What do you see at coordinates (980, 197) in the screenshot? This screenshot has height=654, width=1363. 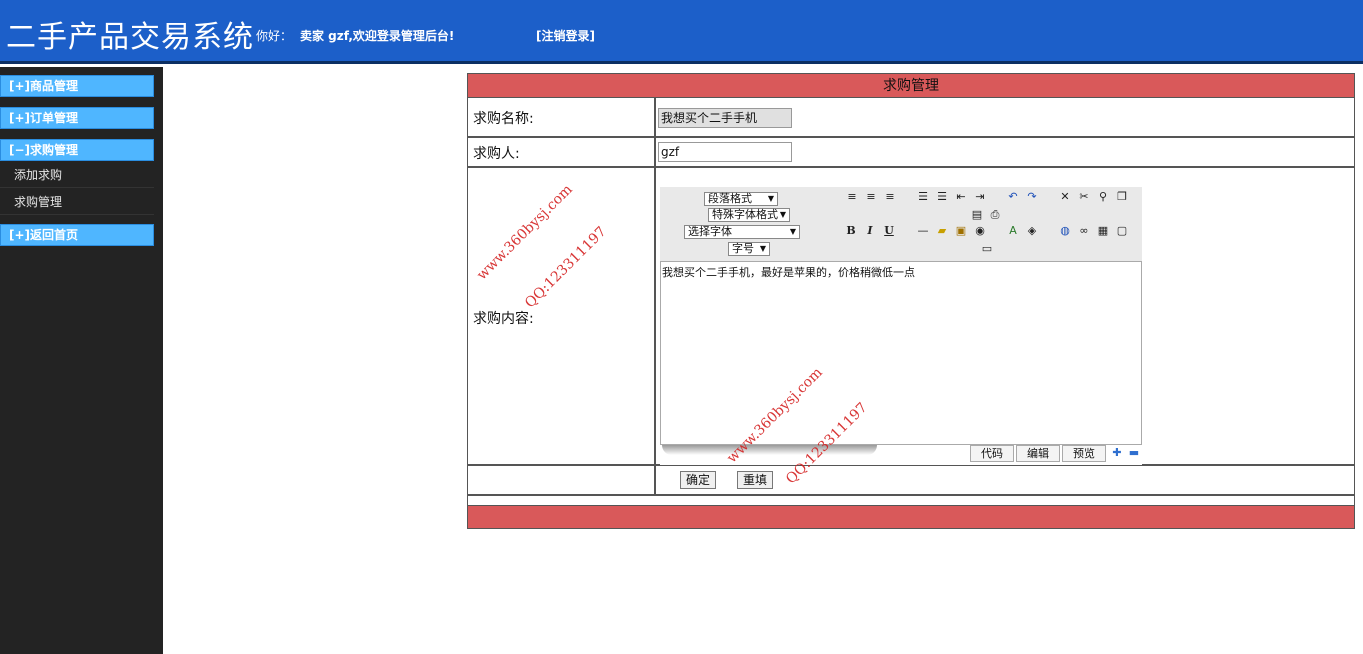 I see `indent-icon: ⇥` at bounding box center [980, 197].